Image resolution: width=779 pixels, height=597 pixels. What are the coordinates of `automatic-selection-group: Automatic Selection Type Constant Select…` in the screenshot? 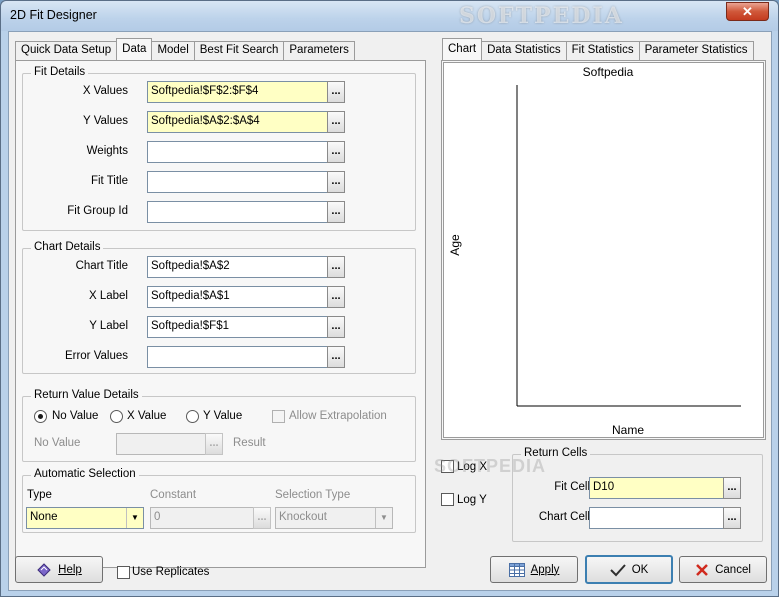 It's located at (219, 500).